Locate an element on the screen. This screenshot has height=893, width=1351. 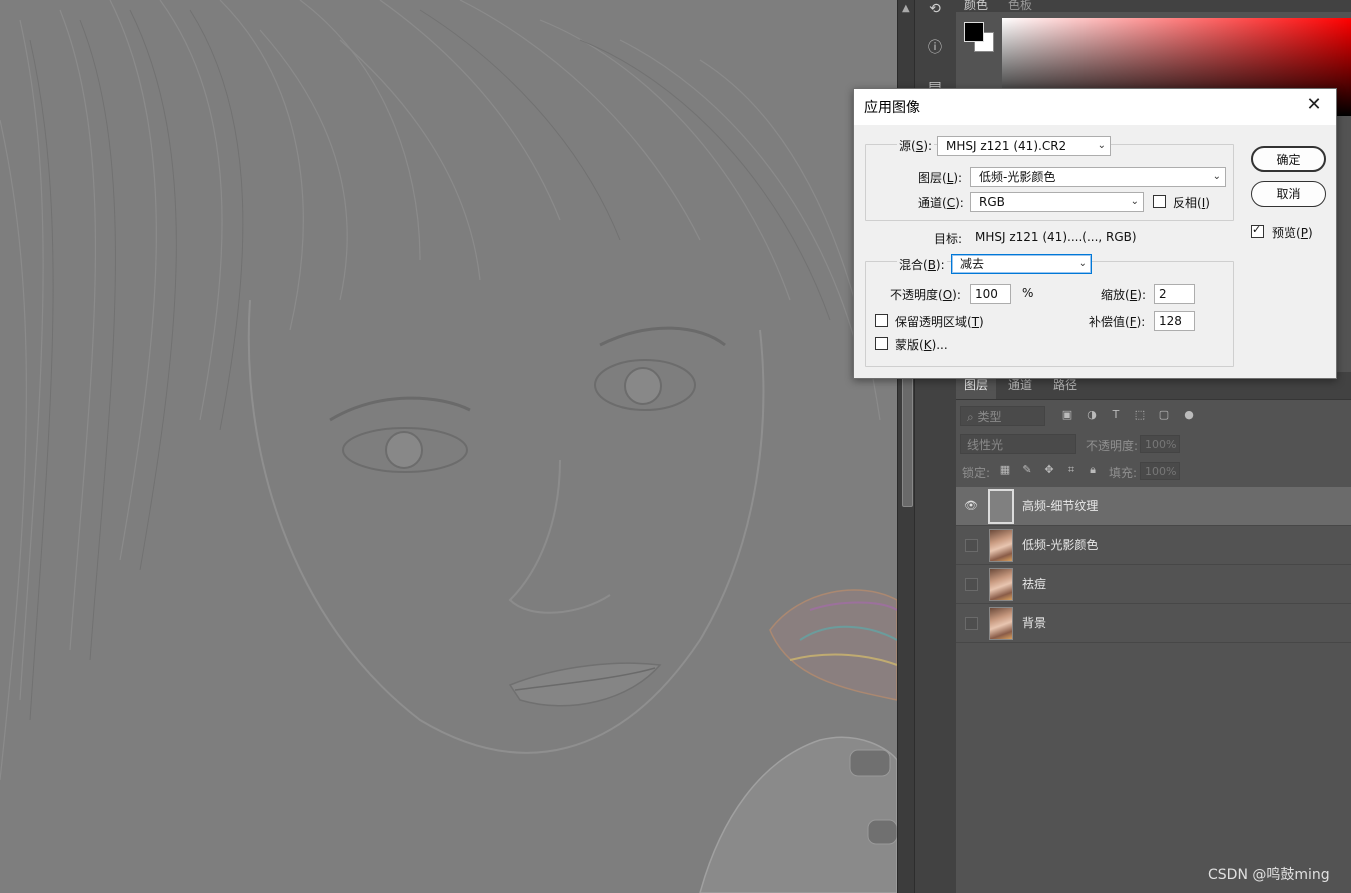
layers-filter-row: ⌕ 类型 ▣ ◑ T ⬚ ▢ ● is located at coordinates (1153, 413).